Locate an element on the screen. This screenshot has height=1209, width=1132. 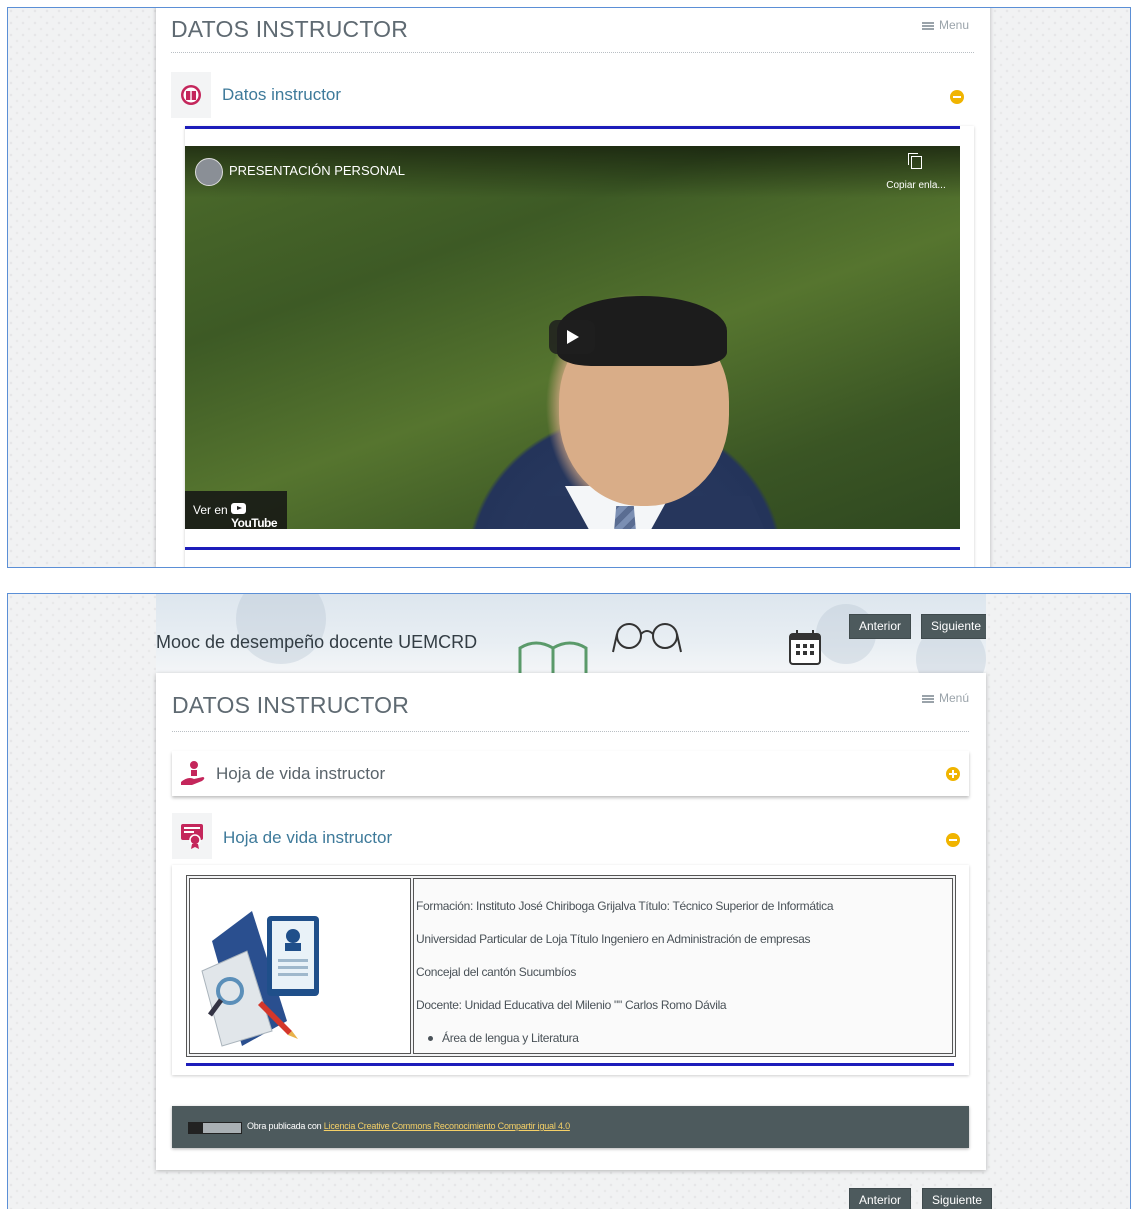
play-icon is located at coordinates (572, 337).